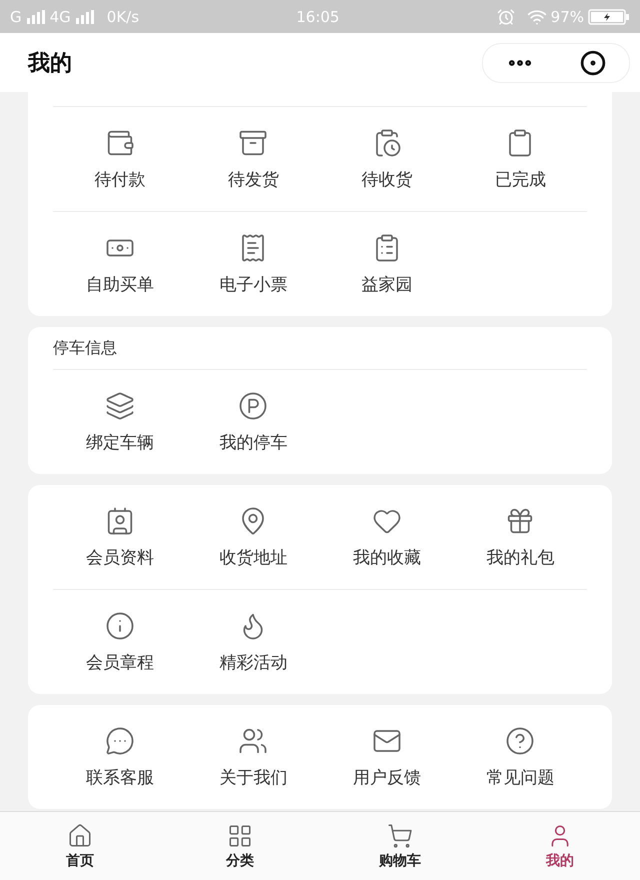  Describe the element at coordinates (119, 741) in the screenshot. I see `chat-icon` at that location.